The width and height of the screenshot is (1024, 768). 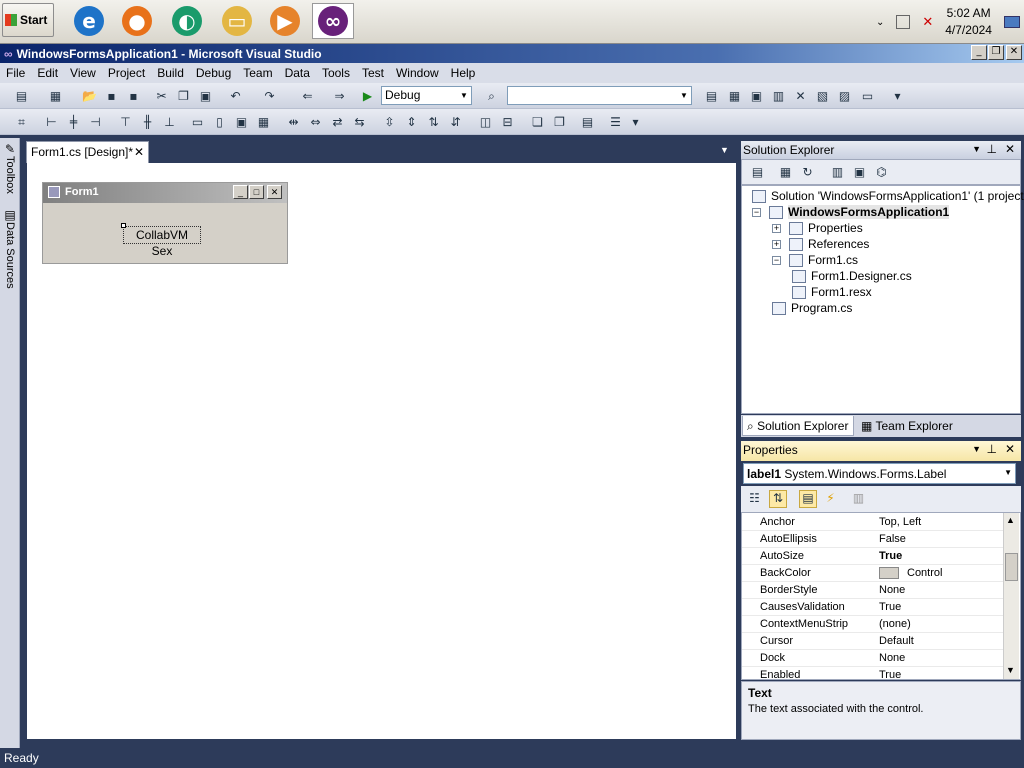 What do you see at coordinates (599, 95) in the screenshot?
I see `find-combo: ▼` at bounding box center [599, 95].